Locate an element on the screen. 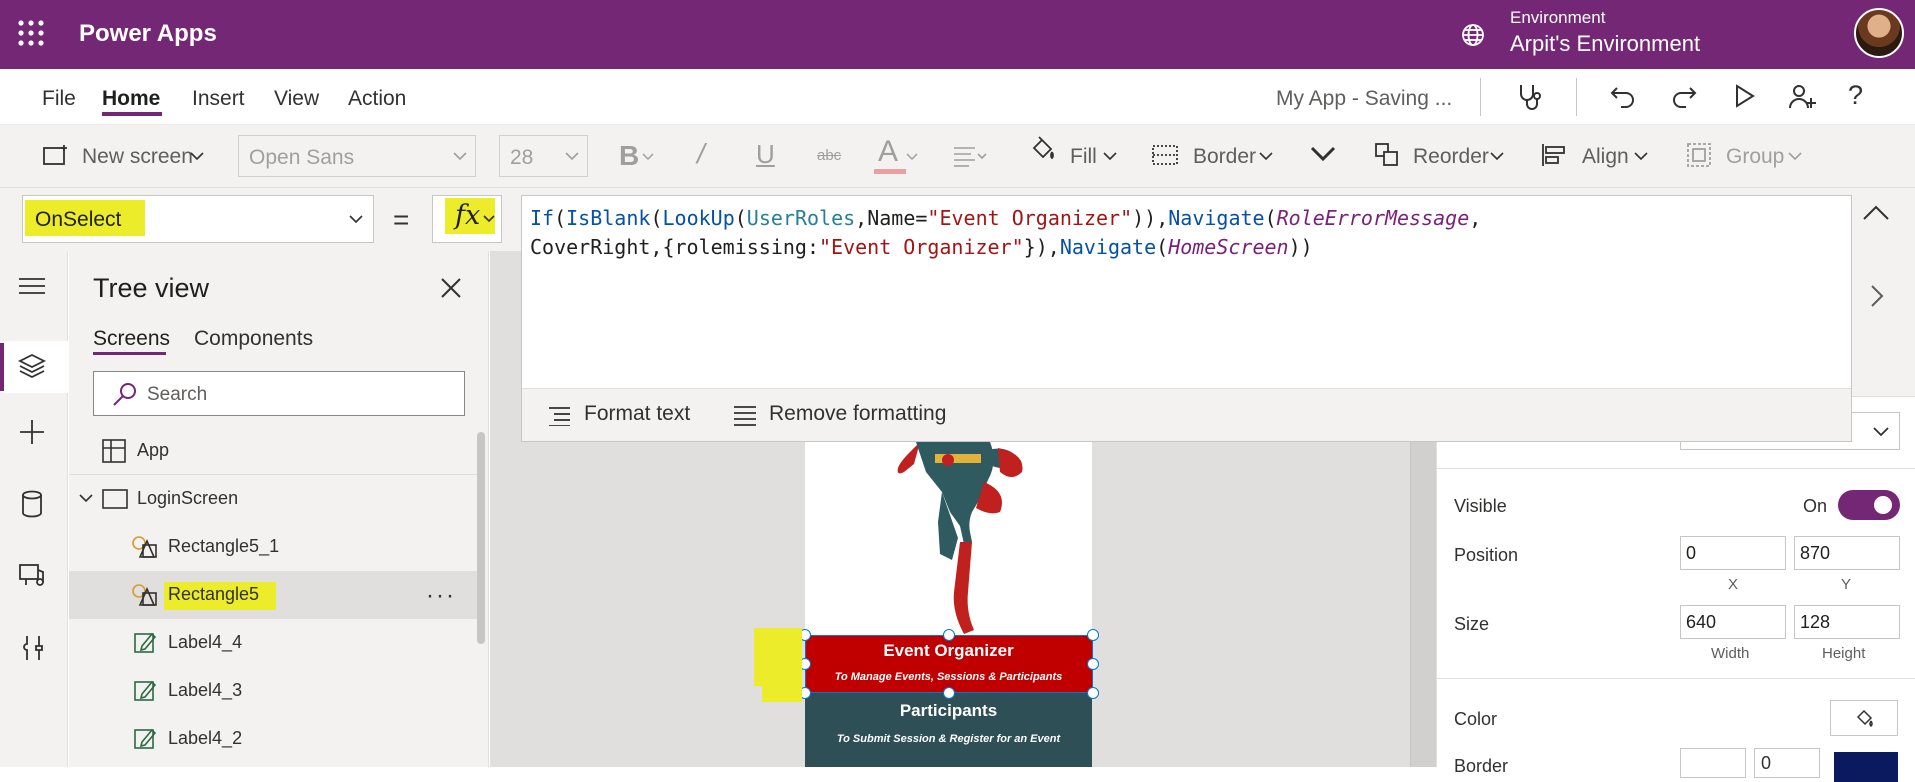 The width and height of the screenshot is (1915, 782). tree-view-layers-icon is located at coordinates (32, 366).